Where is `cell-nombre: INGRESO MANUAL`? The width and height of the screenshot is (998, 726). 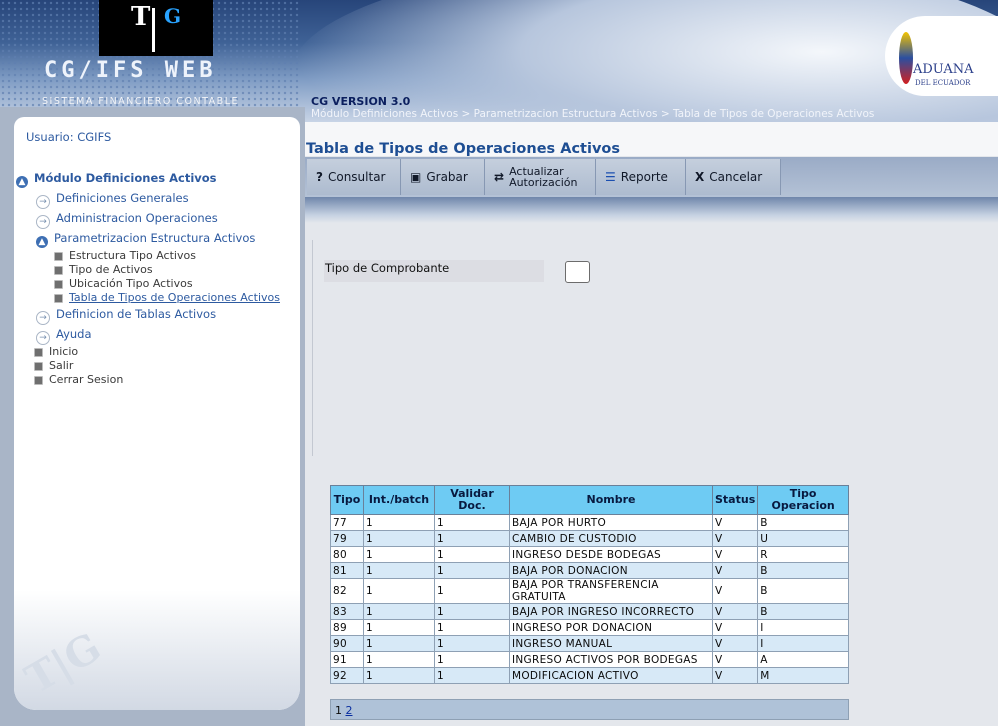
cell-nombre: INGRESO MANUAL is located at coordinates (611, 643).